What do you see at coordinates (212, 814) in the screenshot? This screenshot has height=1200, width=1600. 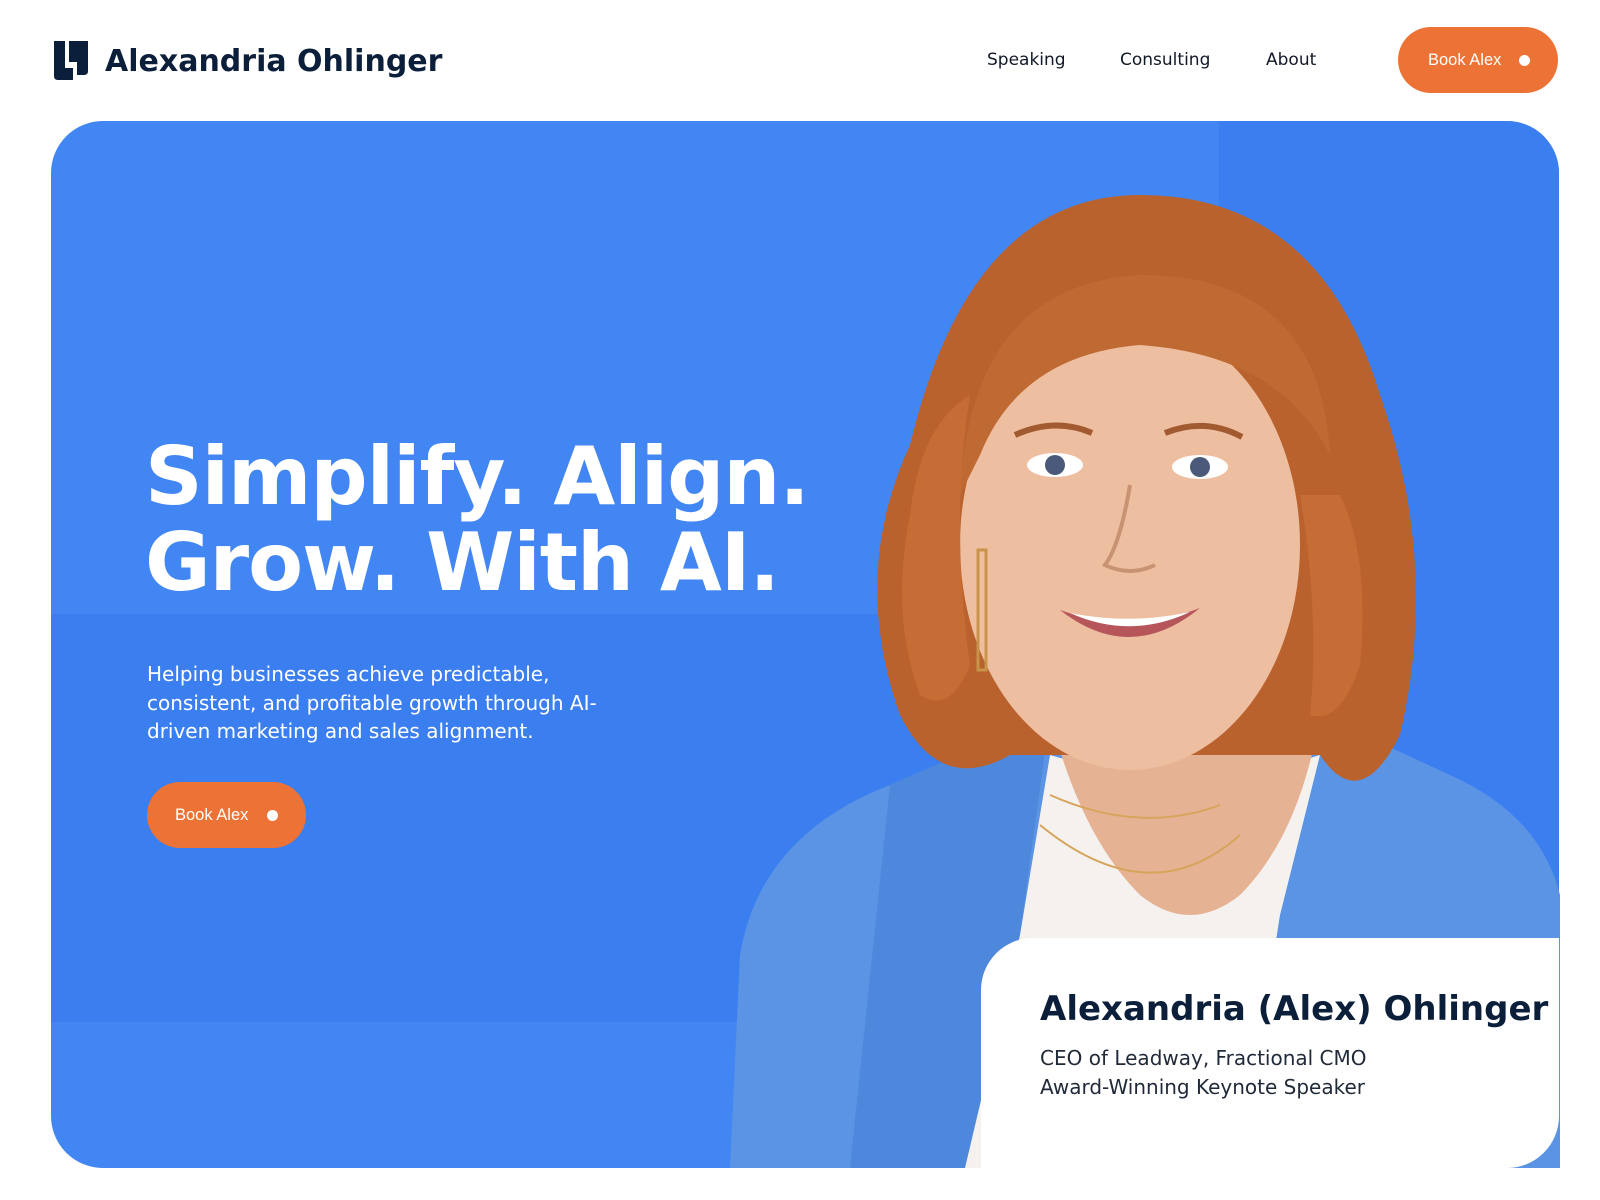 I see `book-alex-hero-label: Book Alex` at bounding box center [212, 814].